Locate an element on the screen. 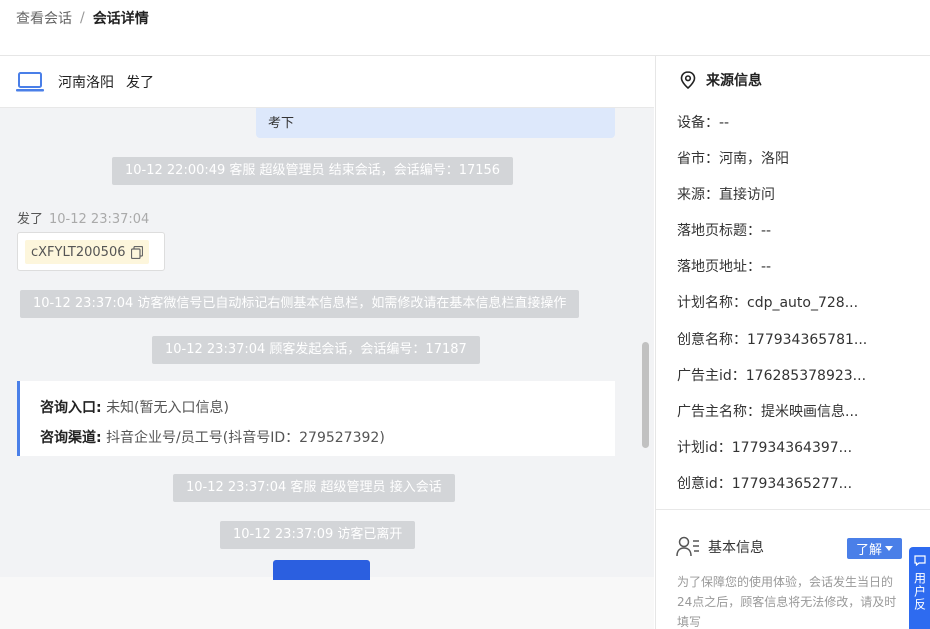 The height and width of the screenshot is (629, 930). consult-channel-row: 咨询渠道: 抖音企业号/员工号(抖音号ID：279527392) is located at coordinates (317, 438).